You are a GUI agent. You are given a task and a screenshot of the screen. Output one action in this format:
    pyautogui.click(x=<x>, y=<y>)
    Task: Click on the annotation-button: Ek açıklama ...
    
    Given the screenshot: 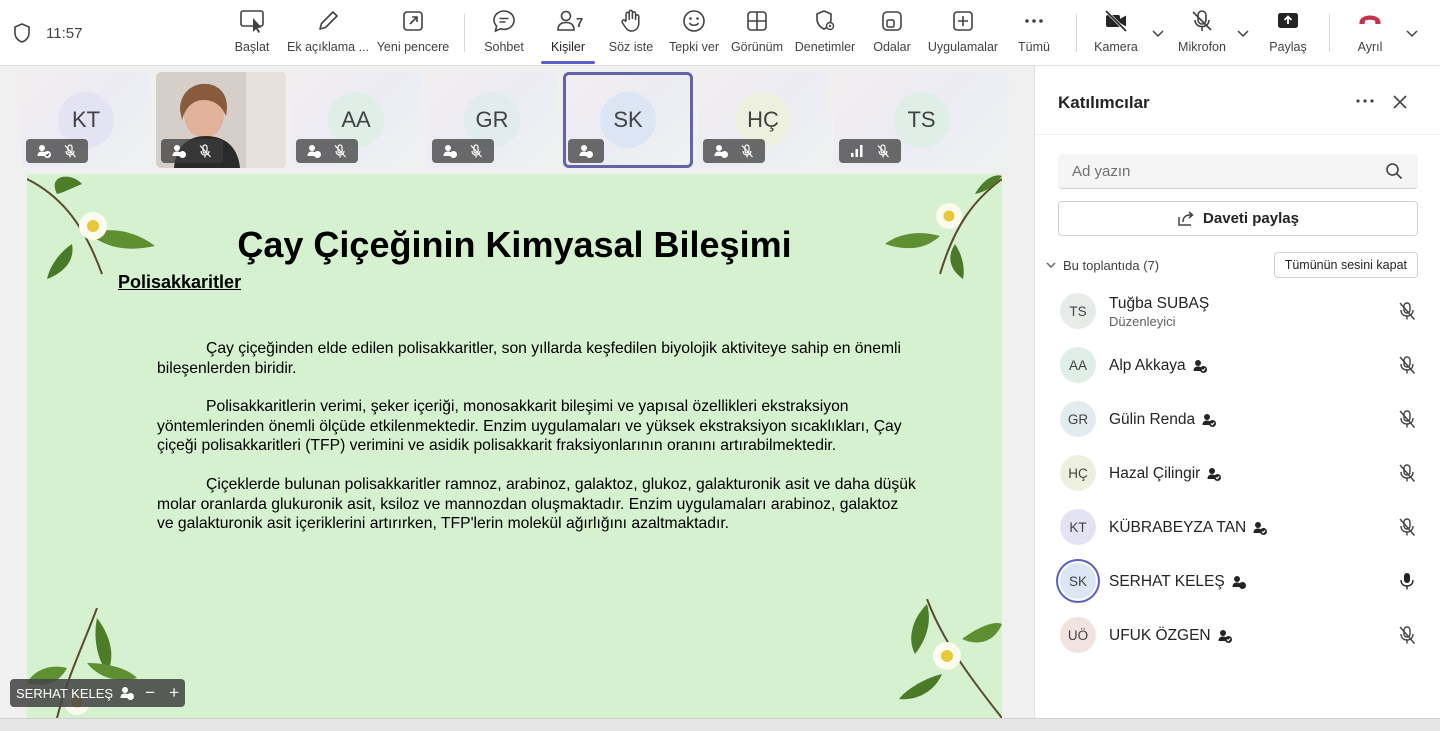 What is the action you would take?
    pyautogui.click(x=328, y=31)
    